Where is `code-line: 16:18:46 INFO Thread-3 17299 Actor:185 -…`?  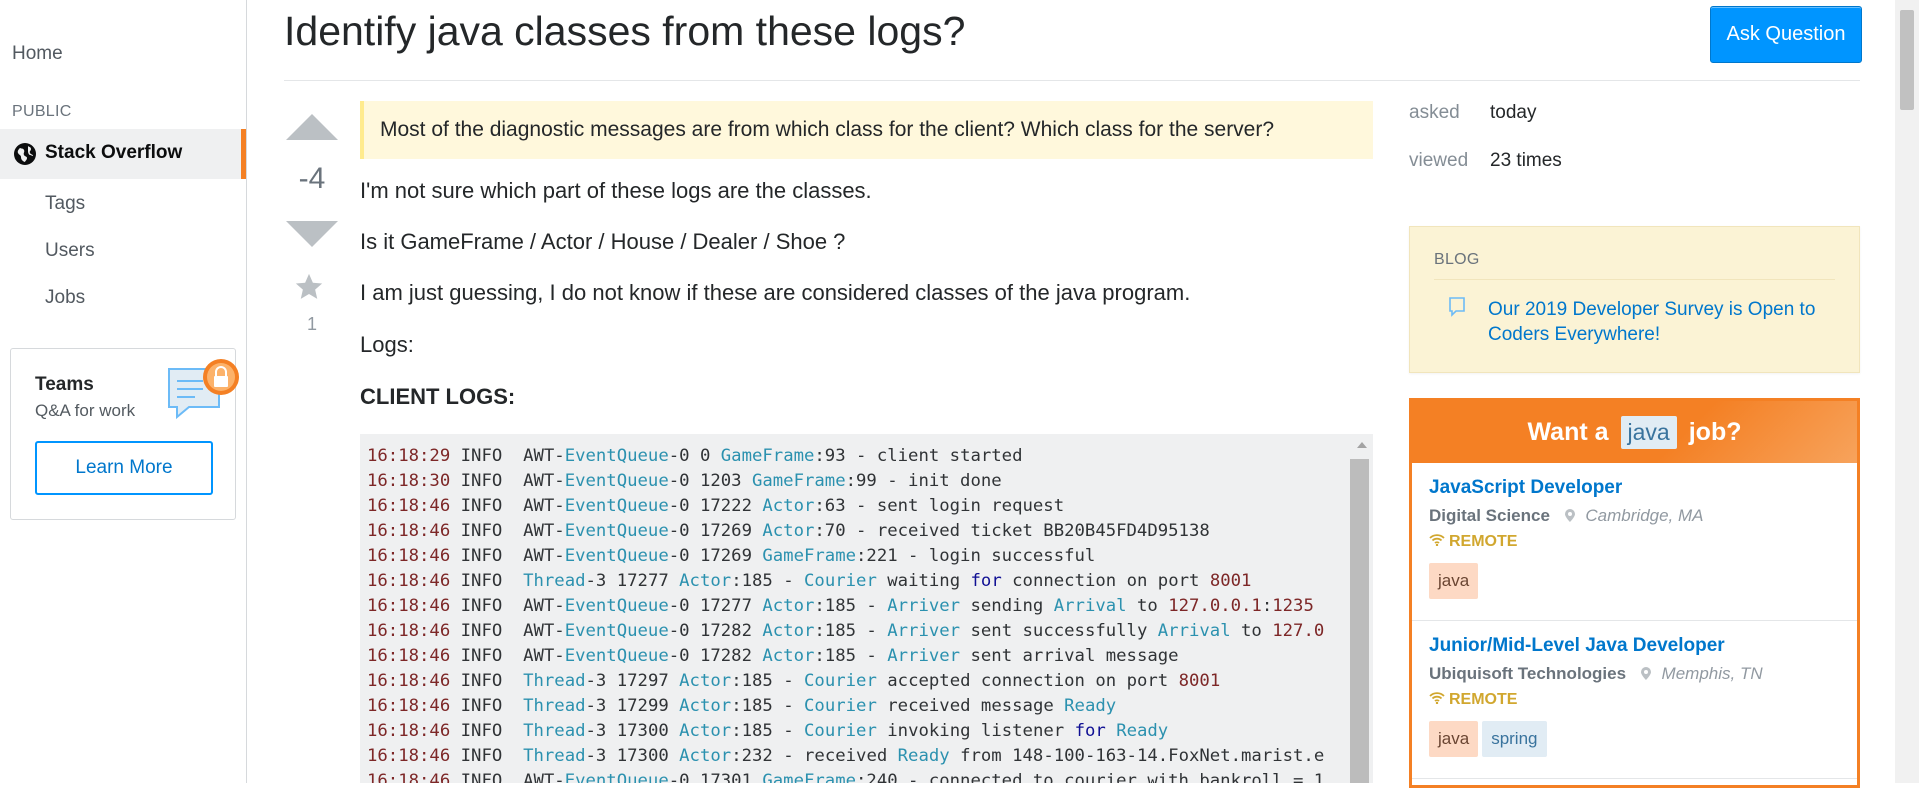
code-line: 16:18:46 INFO Thread-3 17299 Actor:185 -… is located at coordinates (742, 706).